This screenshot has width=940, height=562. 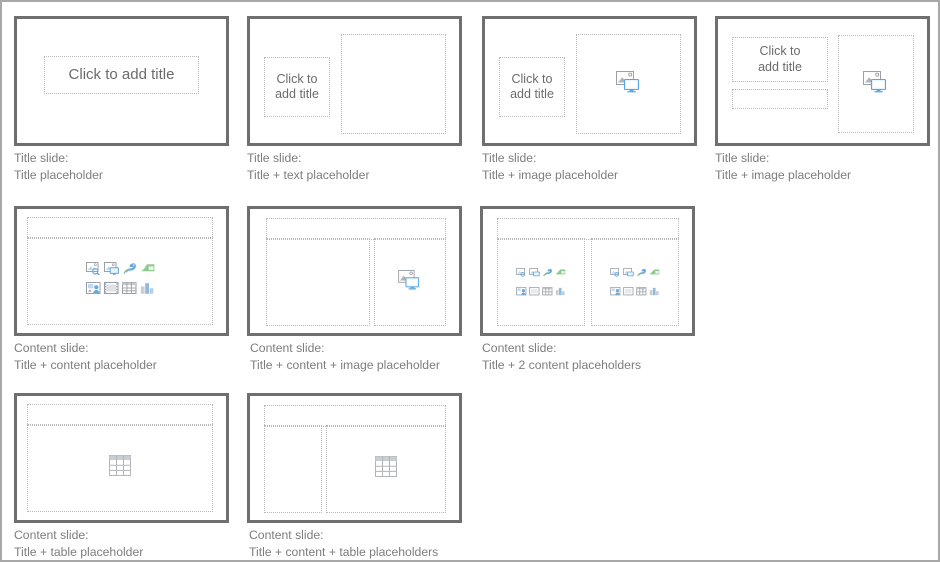 I want to click on slide-caption: Content slide: Title + table placeholder, so click(x=78, y=544).